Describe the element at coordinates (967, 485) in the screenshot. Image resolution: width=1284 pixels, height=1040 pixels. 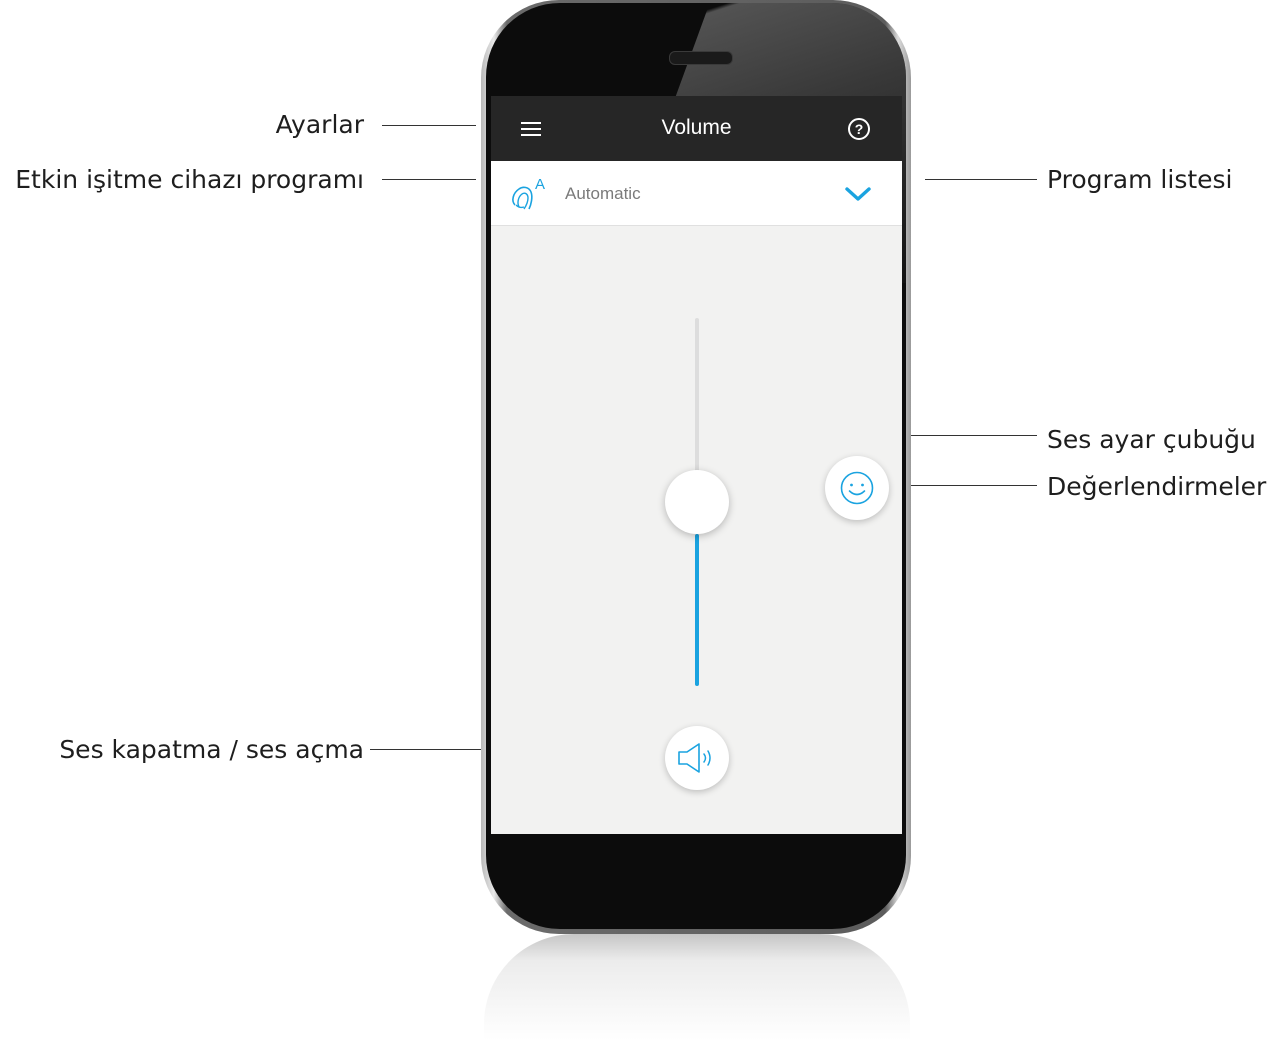
I see `callout-line-ratings` at that location.